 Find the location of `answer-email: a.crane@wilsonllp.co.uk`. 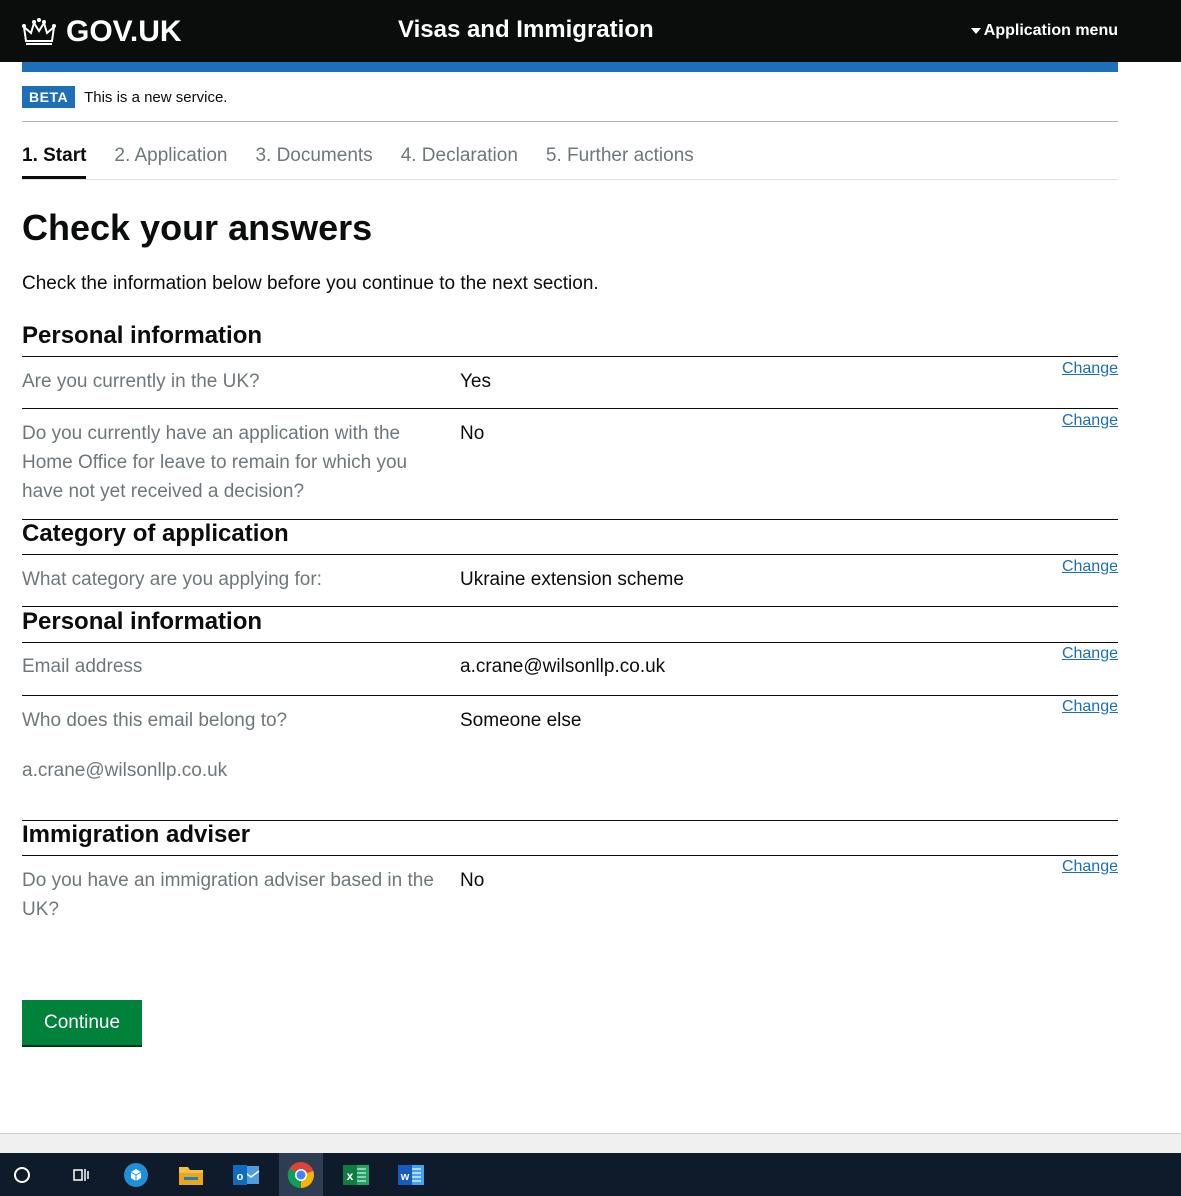

answer-email: a.crane@wilsonllp.co.uk is located at coordinates (563, 666).